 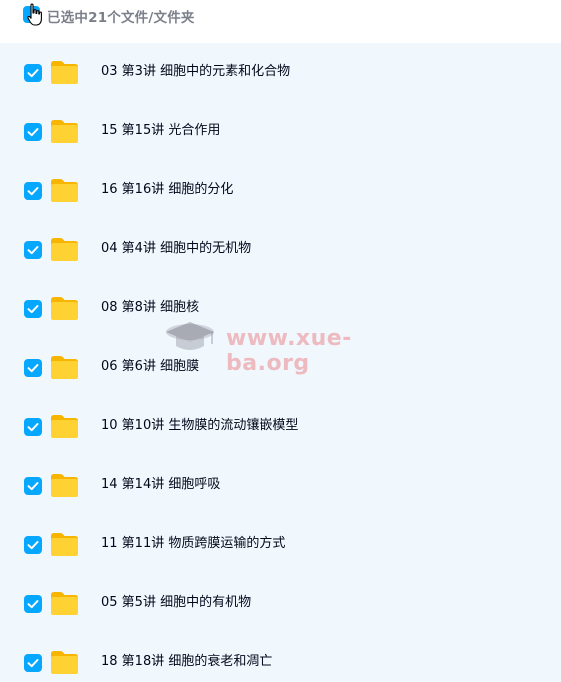 What do you see at coordinates (280, 17) in the screenshot?
I see `selection-header: 已选中21个文件/文件夹` at bounding box center [280, 17].